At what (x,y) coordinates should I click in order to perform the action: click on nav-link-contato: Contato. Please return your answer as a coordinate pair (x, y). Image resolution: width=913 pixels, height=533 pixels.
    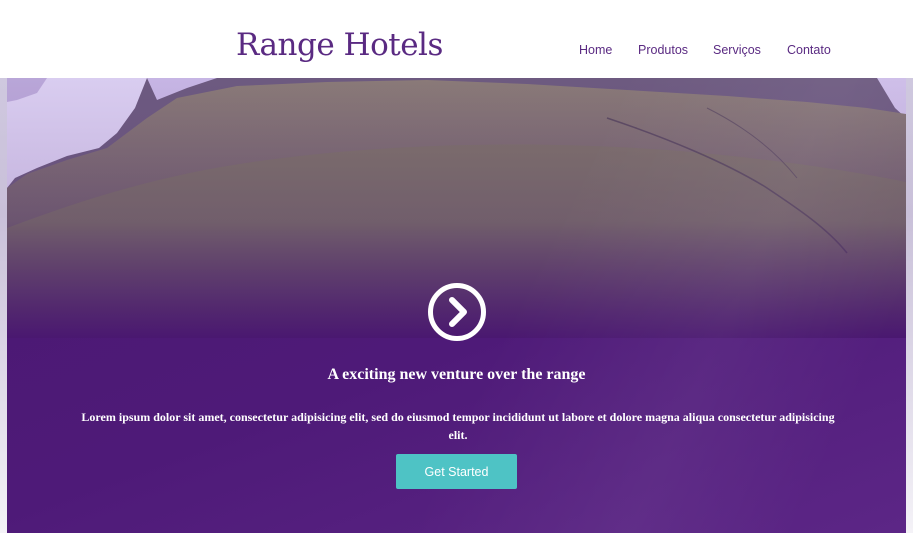
    Looking at the image, I should click on (809, 50).